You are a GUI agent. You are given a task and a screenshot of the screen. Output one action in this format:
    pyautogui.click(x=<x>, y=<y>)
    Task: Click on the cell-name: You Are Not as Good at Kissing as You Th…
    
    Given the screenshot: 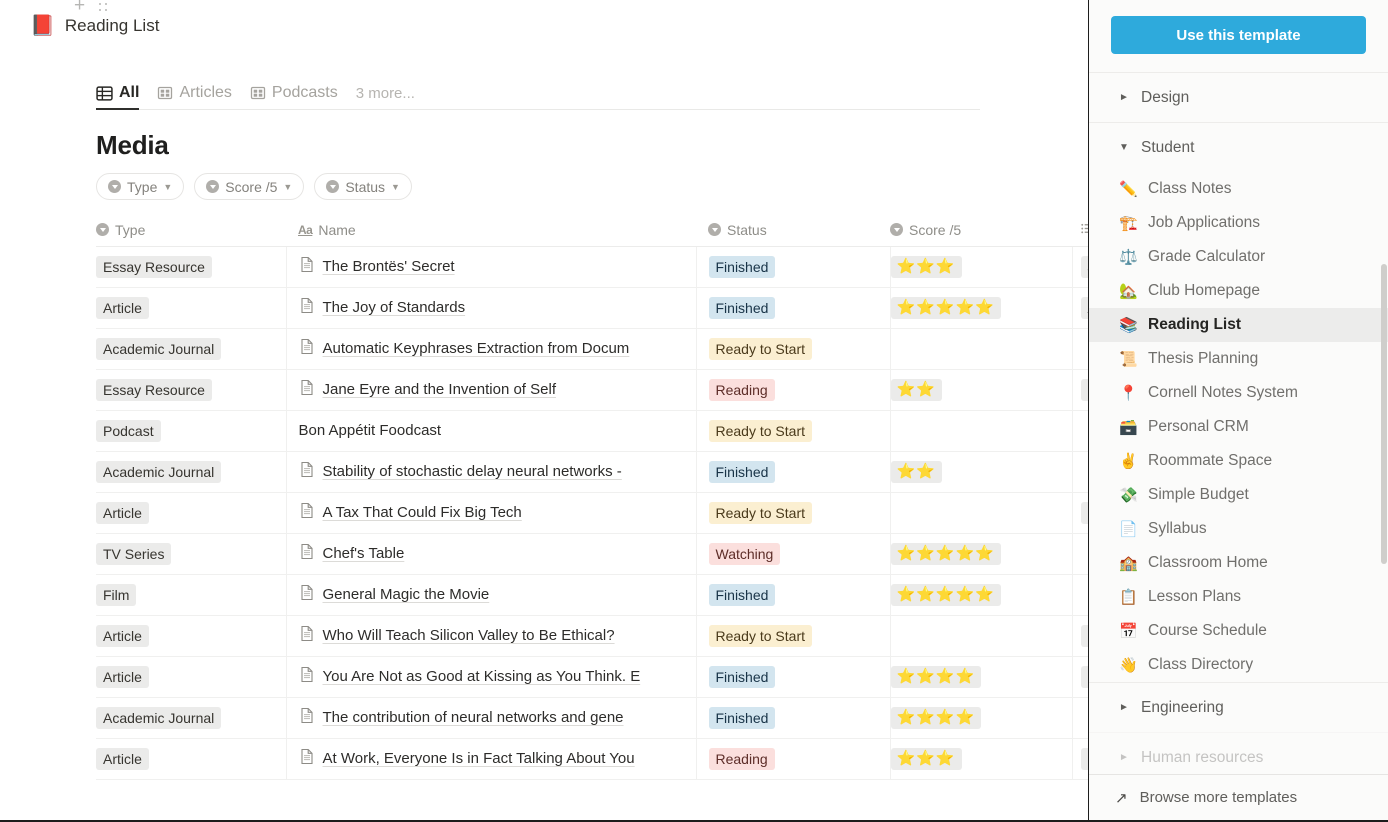 What is the action you would take?
    pyautogui.click(x=491, y=677)
    